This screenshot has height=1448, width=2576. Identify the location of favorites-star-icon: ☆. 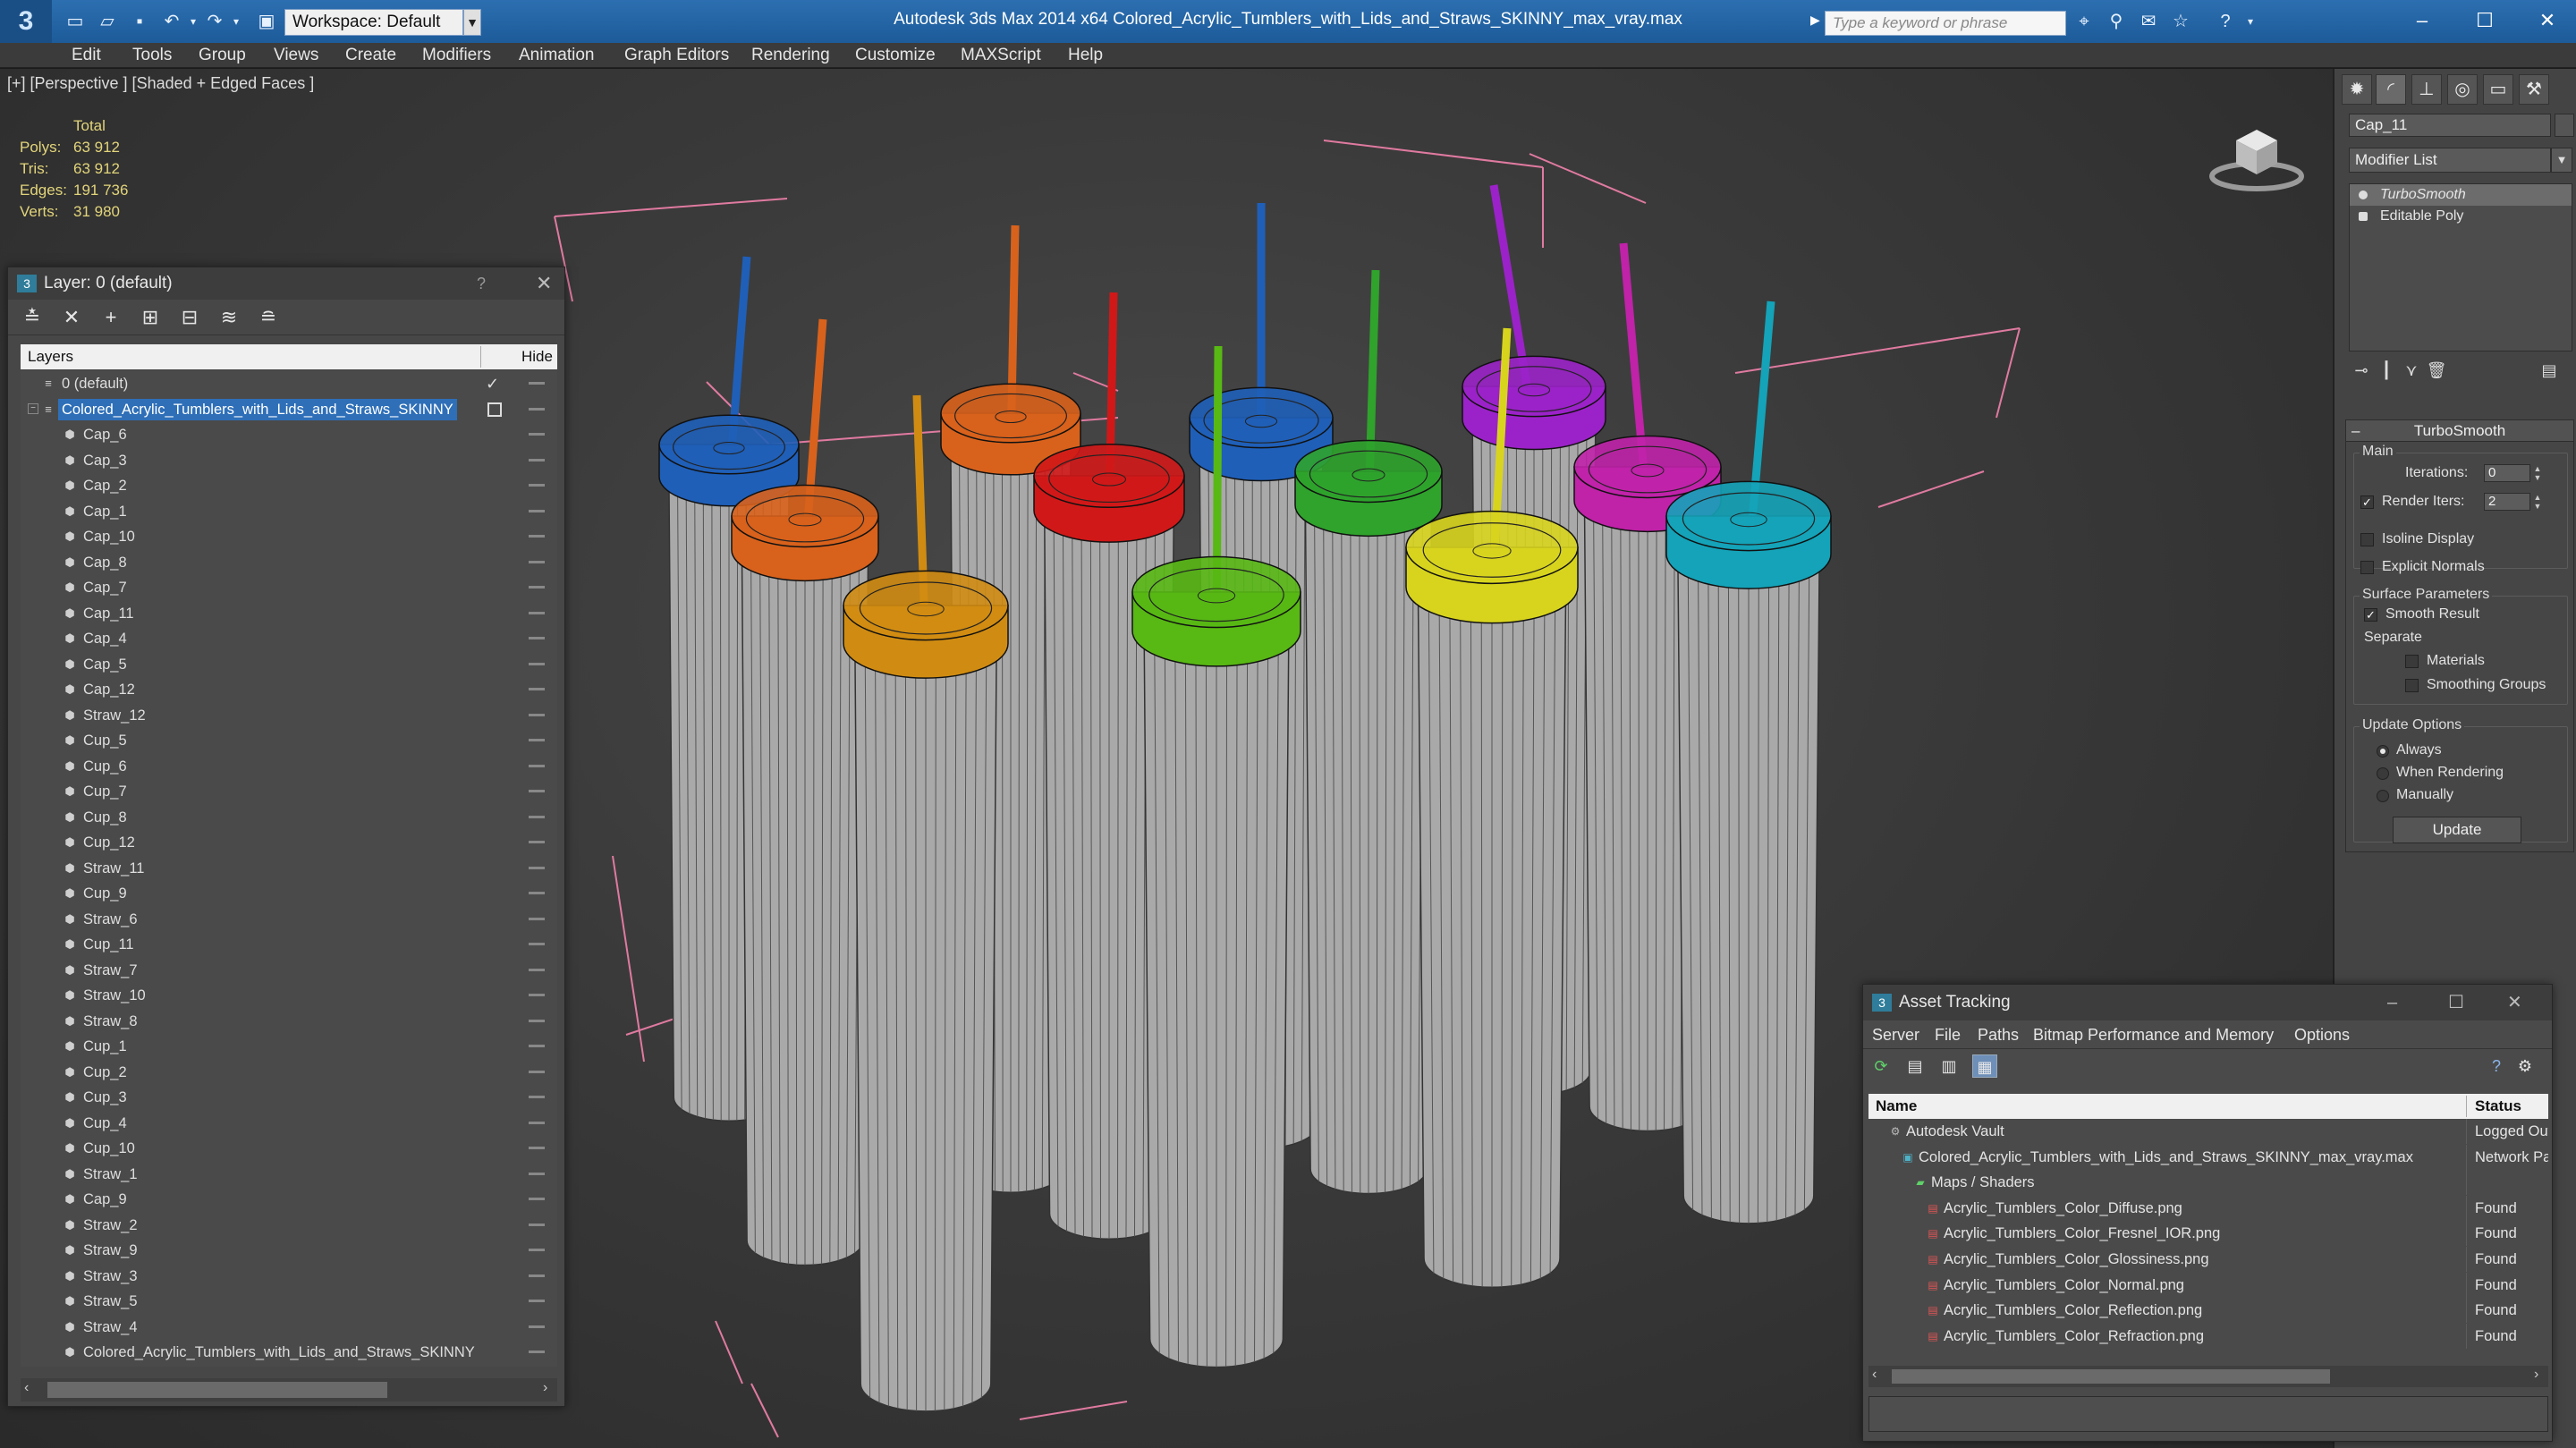
(2180, 21).